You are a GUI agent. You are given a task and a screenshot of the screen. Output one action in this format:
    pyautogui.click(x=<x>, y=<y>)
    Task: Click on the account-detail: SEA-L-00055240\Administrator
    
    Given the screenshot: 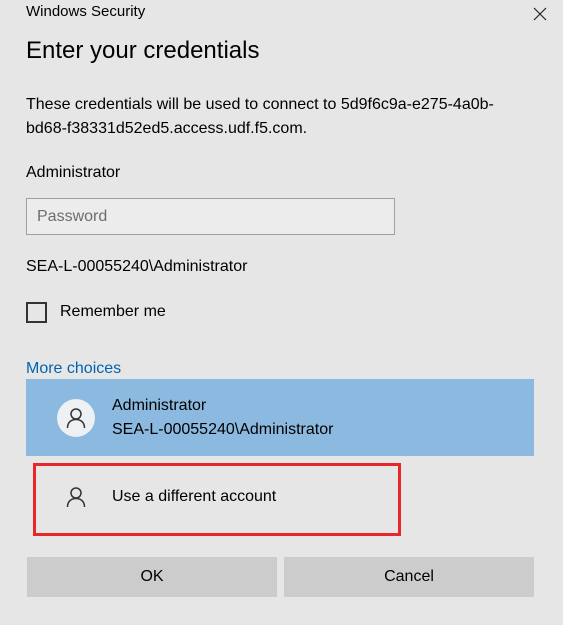 What is the action you would take?
    pyautogui.click(x=223, y=429)
    